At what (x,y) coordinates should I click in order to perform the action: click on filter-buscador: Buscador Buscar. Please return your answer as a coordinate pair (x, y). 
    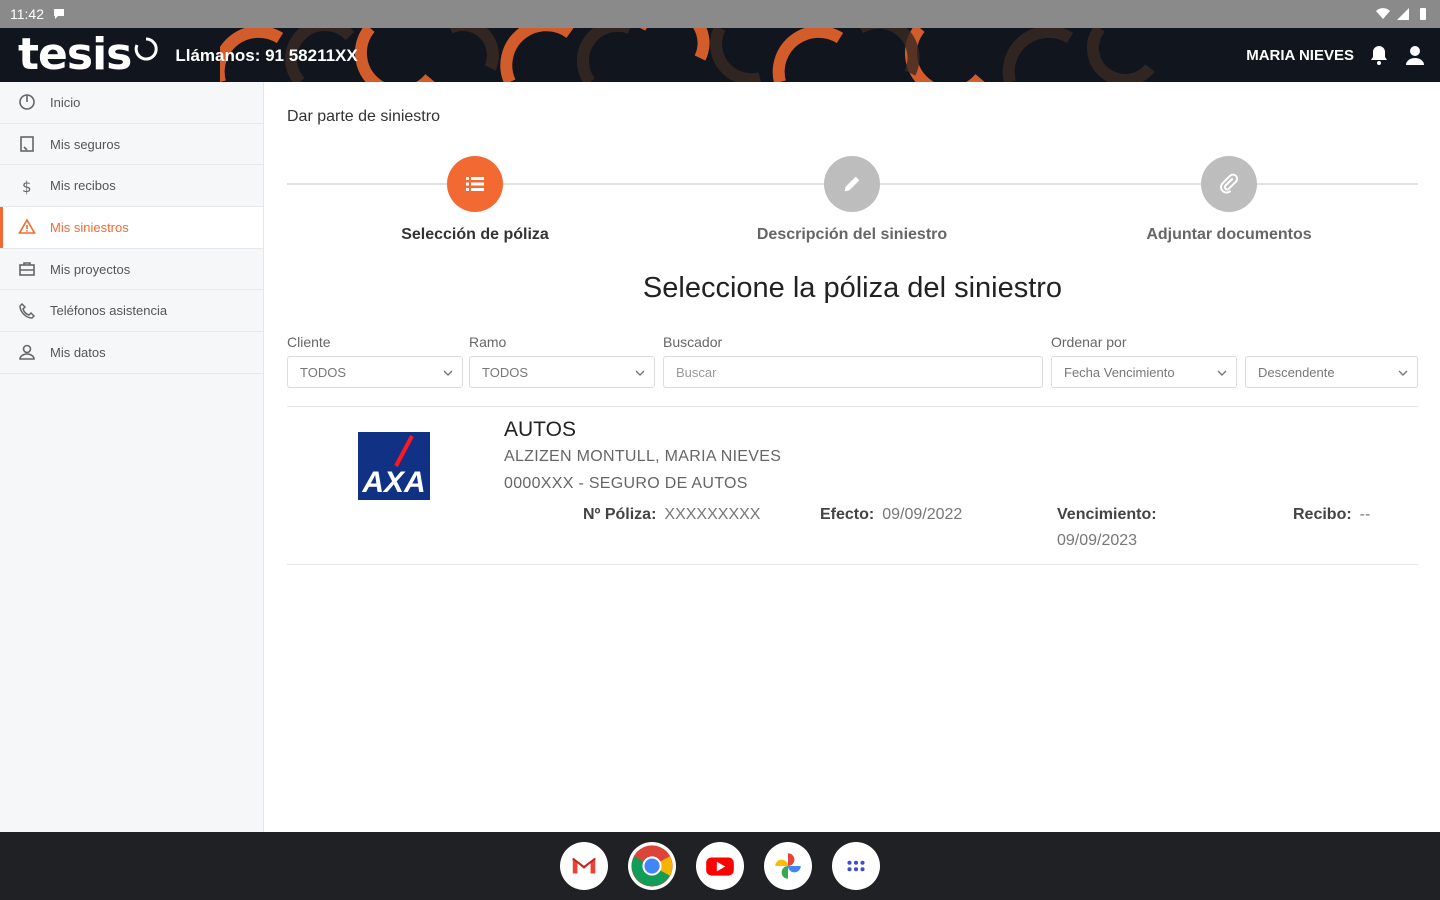
    Looking at the image, I should click on (853, 361).